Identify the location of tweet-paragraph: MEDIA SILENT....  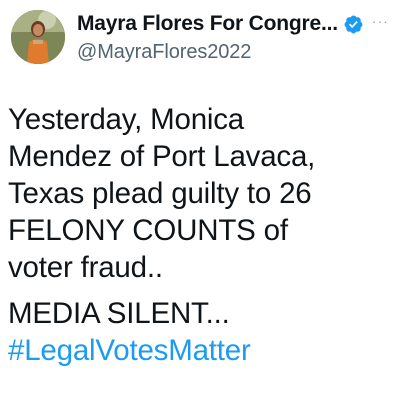
(119, 313).